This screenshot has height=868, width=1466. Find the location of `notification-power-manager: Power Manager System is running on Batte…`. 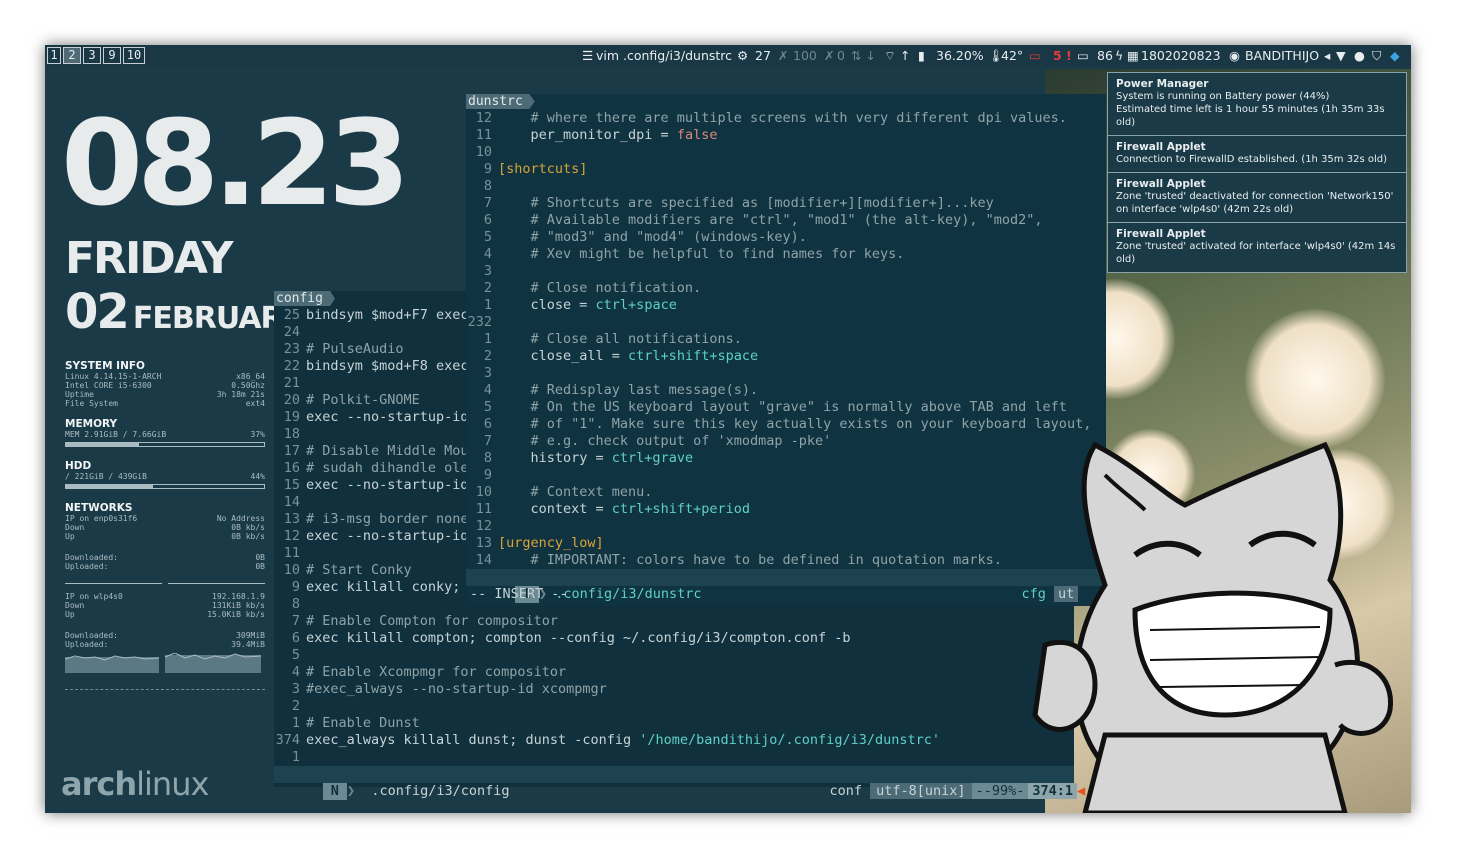

notification-power-manager: Power Manager System is running on Batte… is located at coordinates (1257, 104).